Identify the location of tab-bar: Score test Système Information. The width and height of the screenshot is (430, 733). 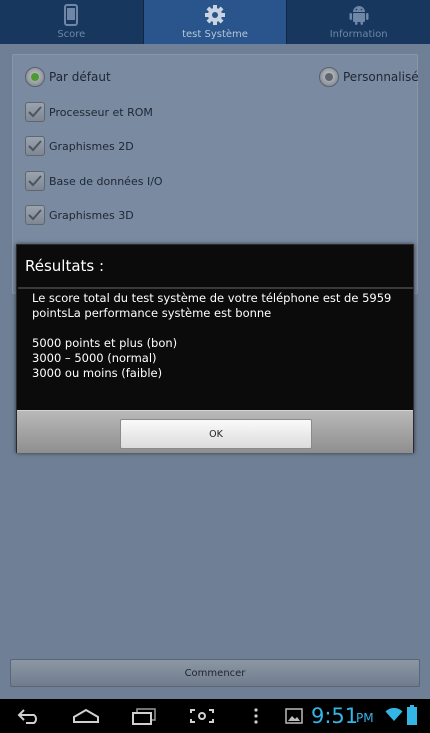
(215, 22).